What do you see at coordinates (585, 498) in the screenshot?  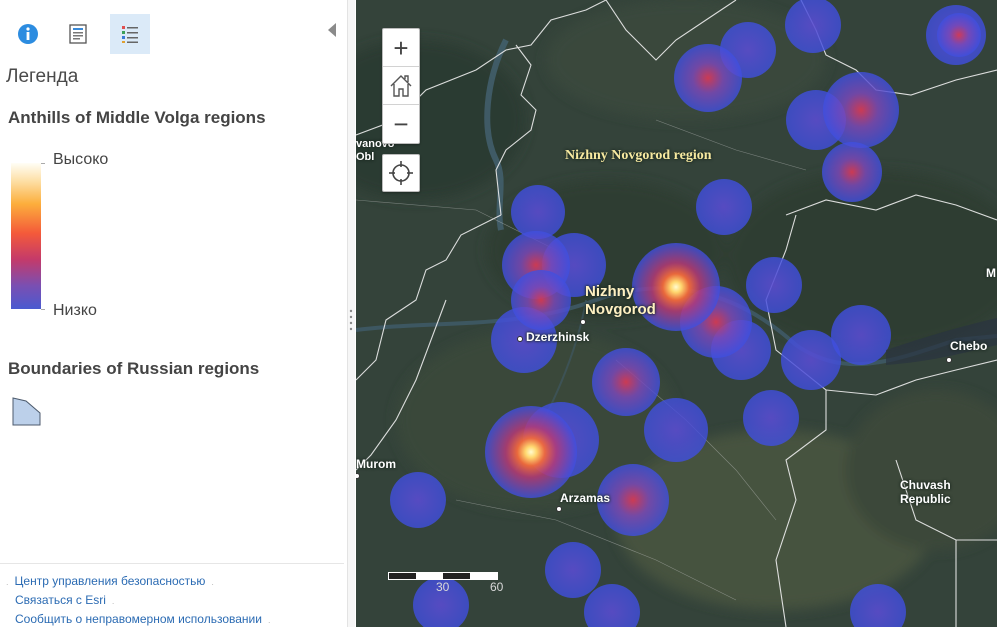 I see `city-label-arzamas: Arzamas` at bounding box center [585, 498].